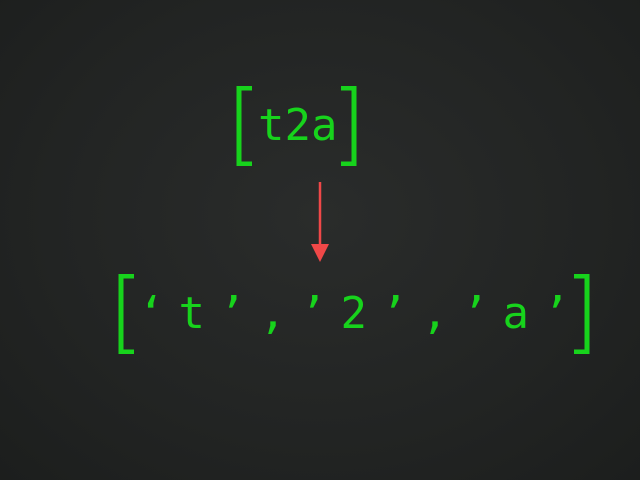 The height and width of the screenshot is (480, 640). I want to click on arrow-down-icon, so click(320, 222).